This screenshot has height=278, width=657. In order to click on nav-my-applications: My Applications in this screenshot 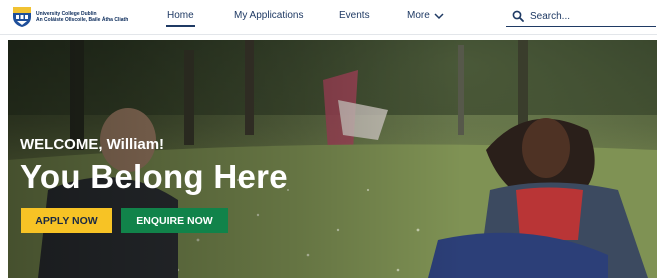, I will do `click(268, 15)`.